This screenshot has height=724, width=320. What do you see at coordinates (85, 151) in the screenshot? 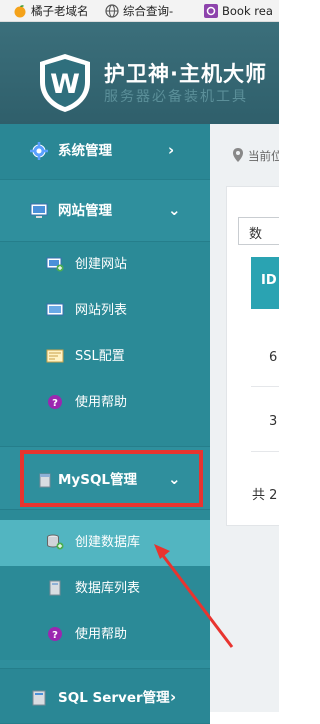
I see `sidebar-section-label: 系统管理` at bounding box center [85, 151].